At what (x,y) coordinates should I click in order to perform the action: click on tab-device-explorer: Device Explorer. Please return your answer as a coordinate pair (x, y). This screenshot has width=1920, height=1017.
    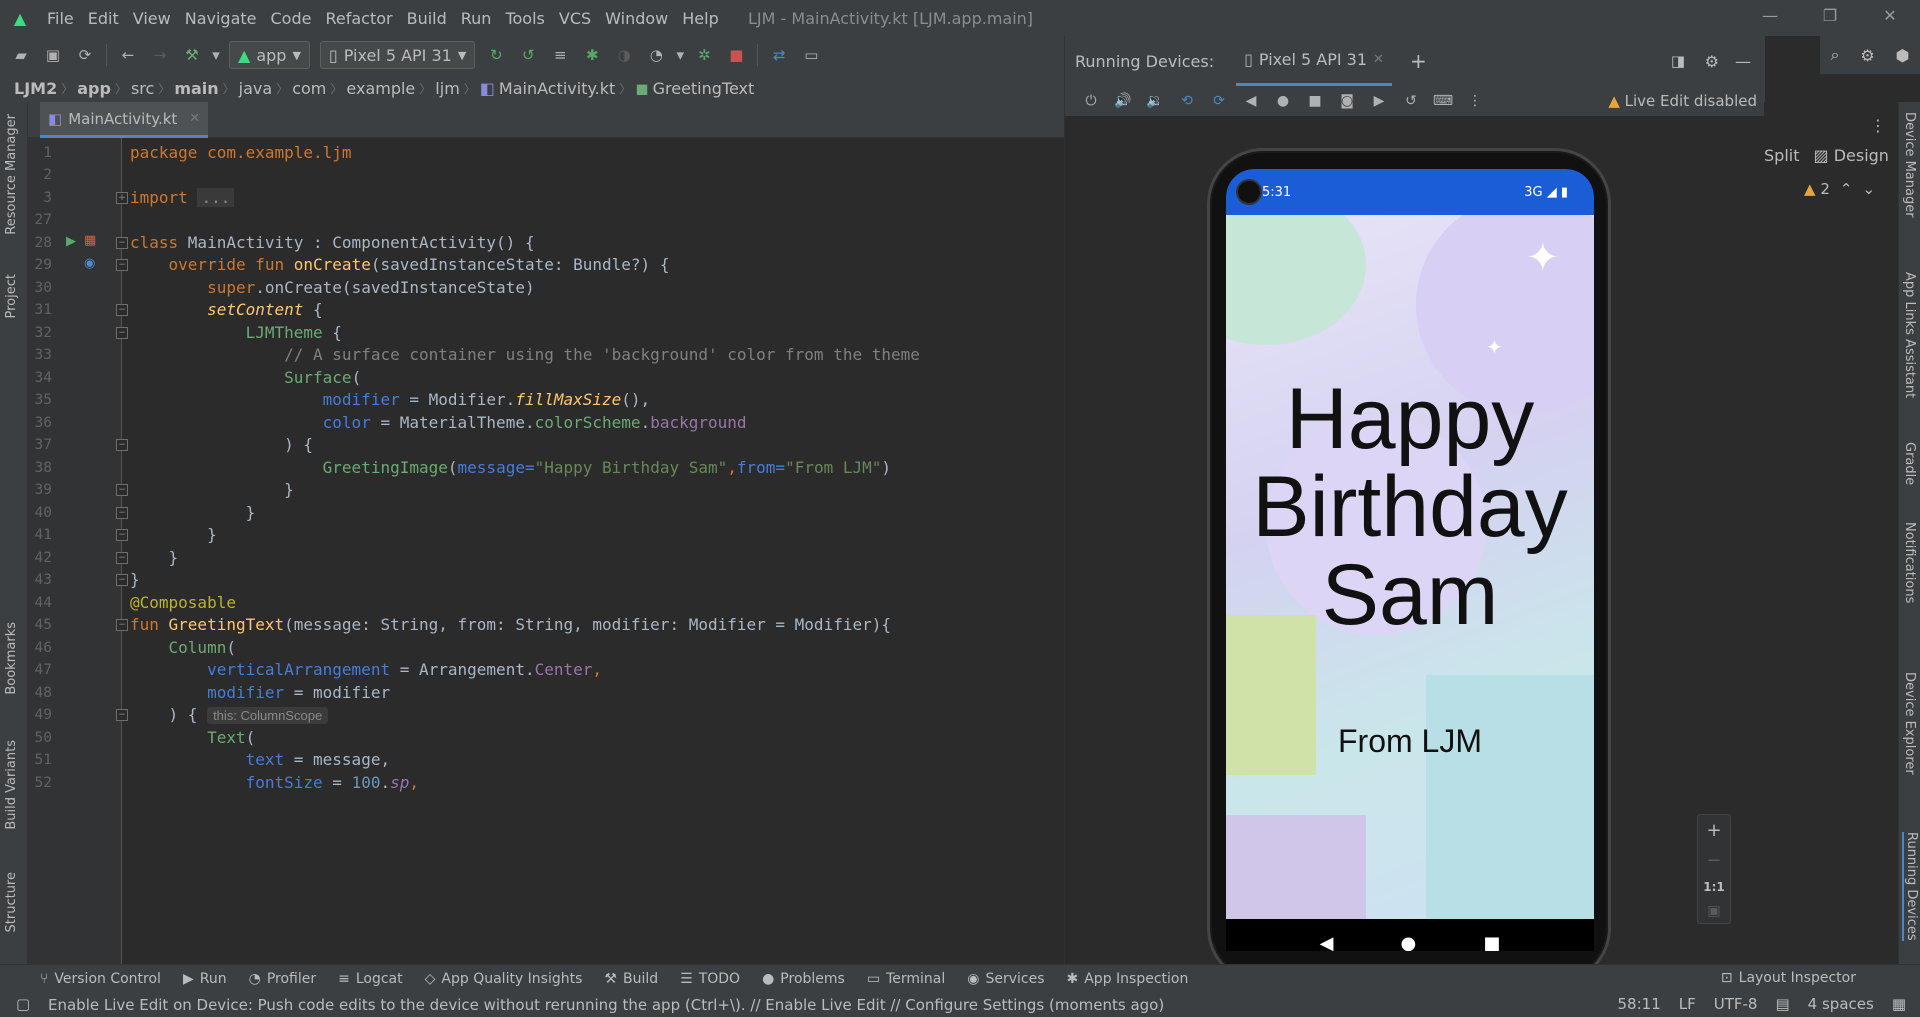
    Looking at the image, I should click on (1909, 723).